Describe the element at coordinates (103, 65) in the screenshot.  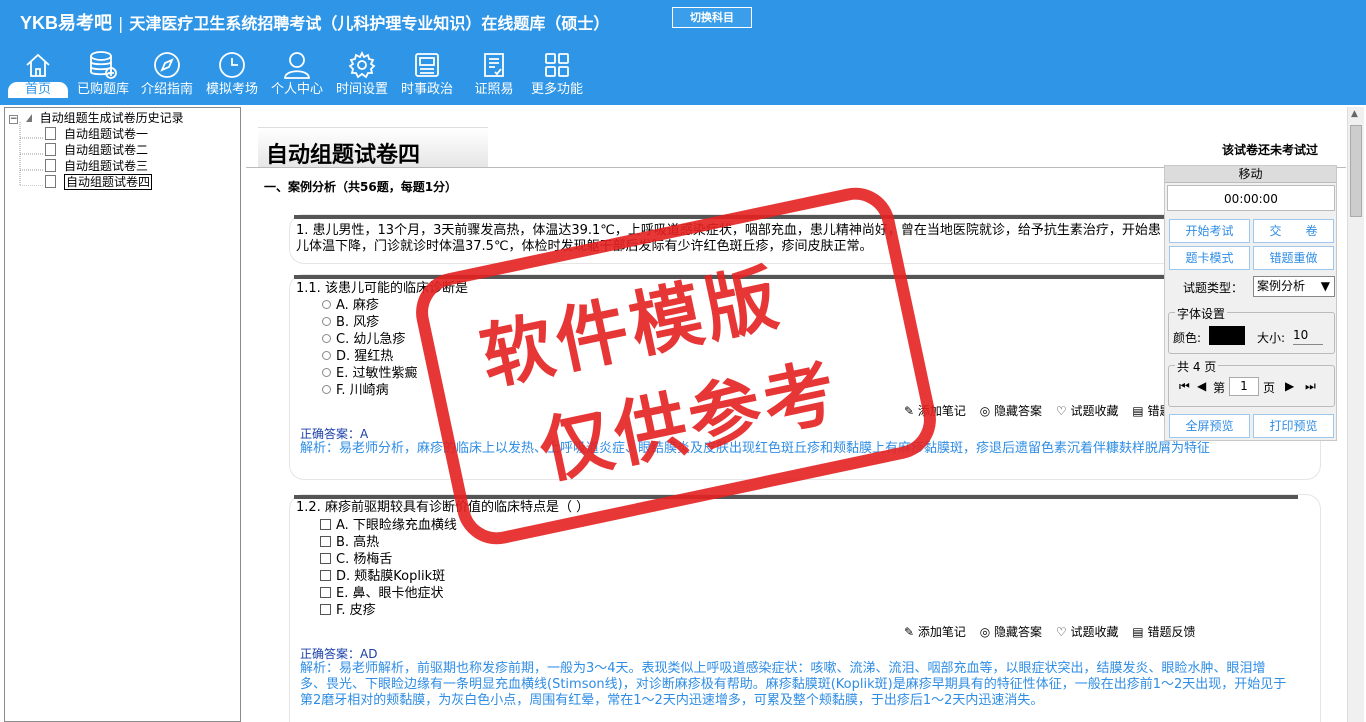
I see `database-icon` at that location.